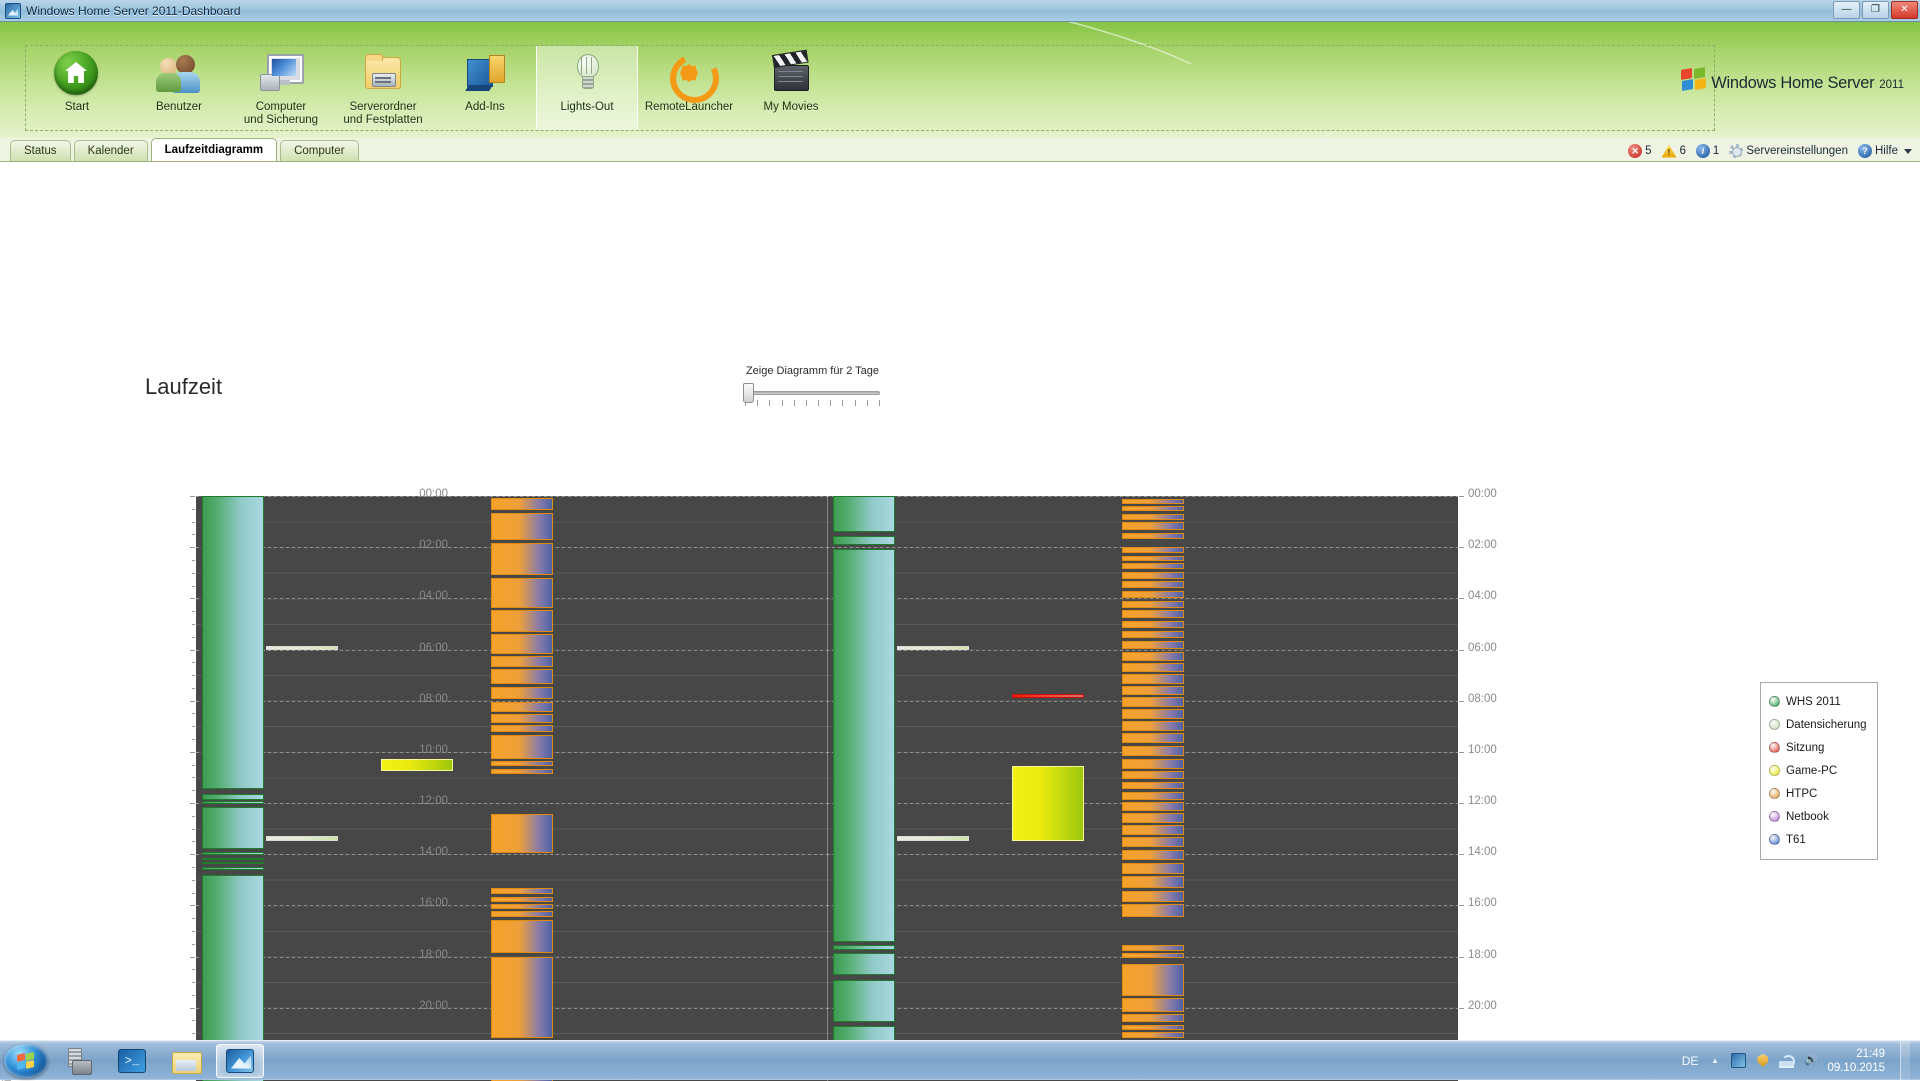 This screenshot has width=1920, height=1081. I want to click on nav-item-computer-und-sicherung: Computer und Sicherung, so click(281, 88).